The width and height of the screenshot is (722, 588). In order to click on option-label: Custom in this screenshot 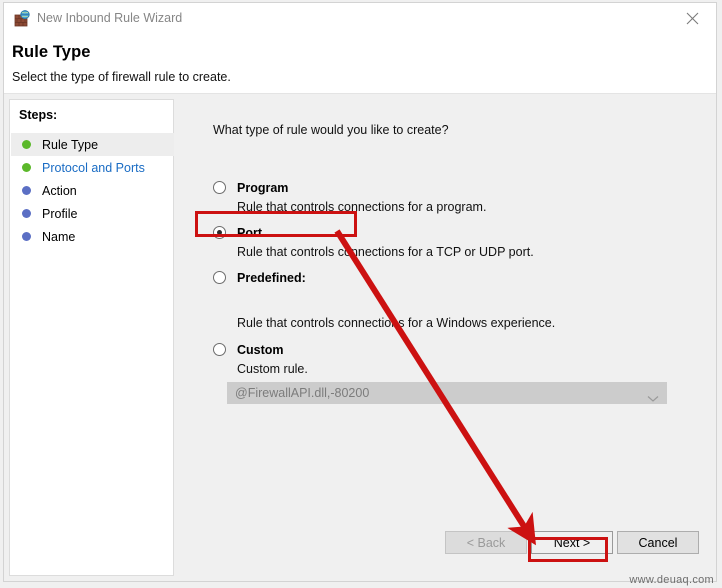, I will do `click(260, 349)`.